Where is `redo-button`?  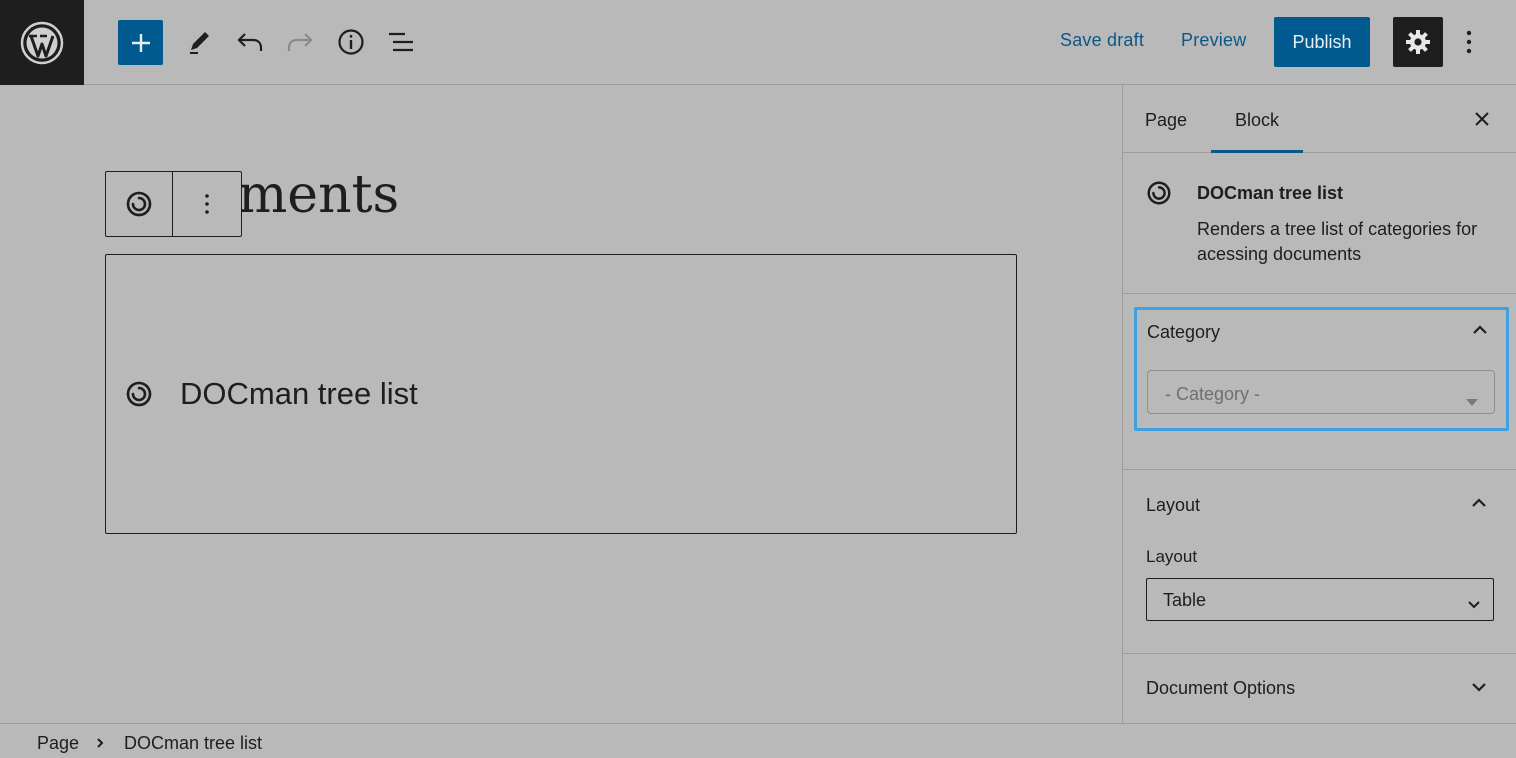
redo-button is located at coordinates (300, 42).